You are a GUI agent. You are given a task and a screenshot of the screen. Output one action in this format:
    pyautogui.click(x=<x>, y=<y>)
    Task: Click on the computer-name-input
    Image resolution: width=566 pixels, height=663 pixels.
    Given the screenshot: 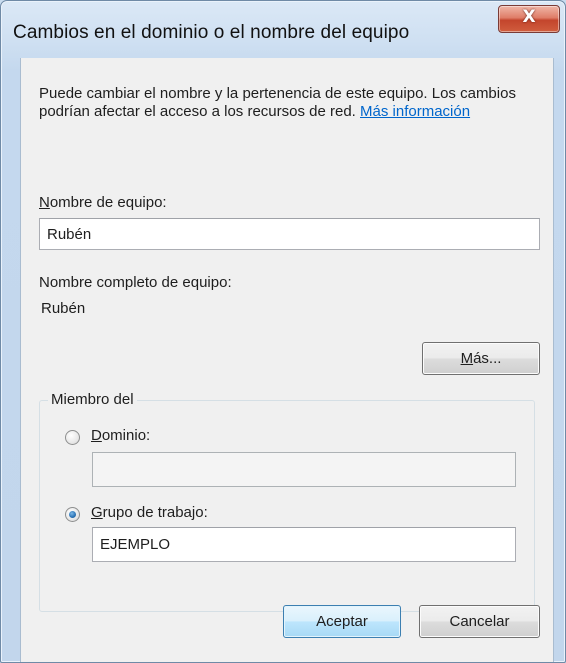 What is the action you would take?
    pyautogui.click(x=289, y=234)
    